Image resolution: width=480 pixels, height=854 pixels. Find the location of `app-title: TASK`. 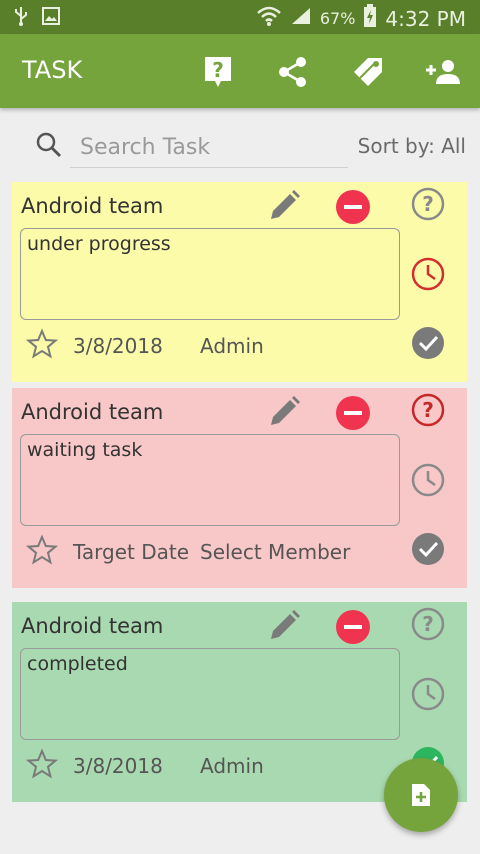

app-title: TASK is located at coordinates (52, 70).